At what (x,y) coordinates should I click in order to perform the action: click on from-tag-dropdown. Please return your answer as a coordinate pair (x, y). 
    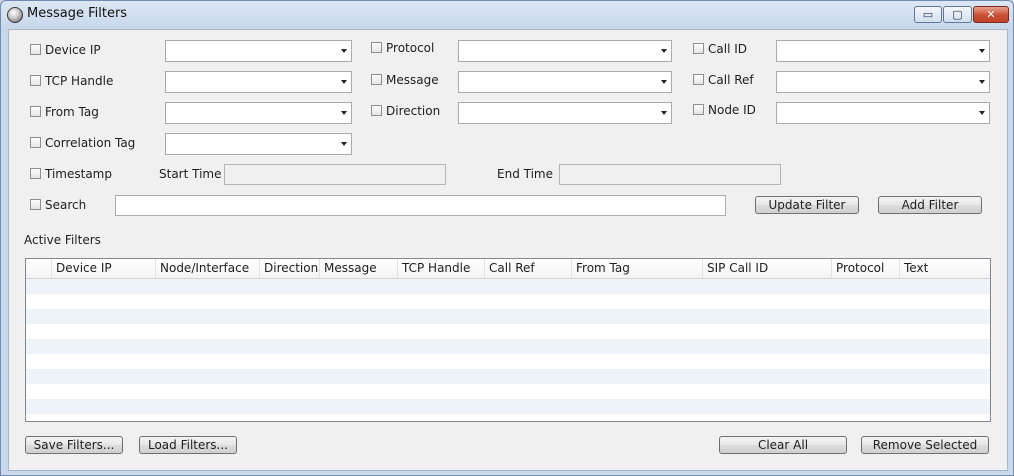
    Looking at the image, I should click on (258, 113).